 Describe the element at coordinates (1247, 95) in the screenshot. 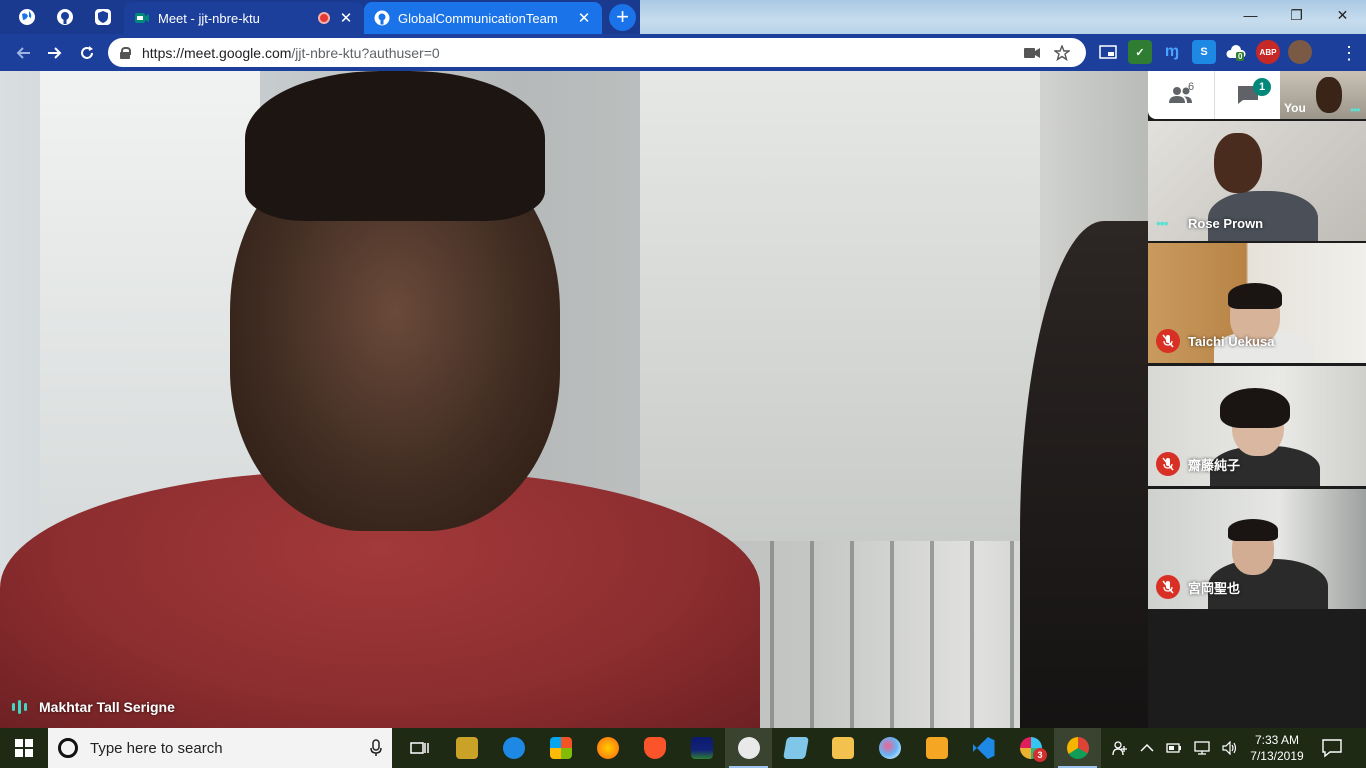

I see `chat-button: 1` at that location.